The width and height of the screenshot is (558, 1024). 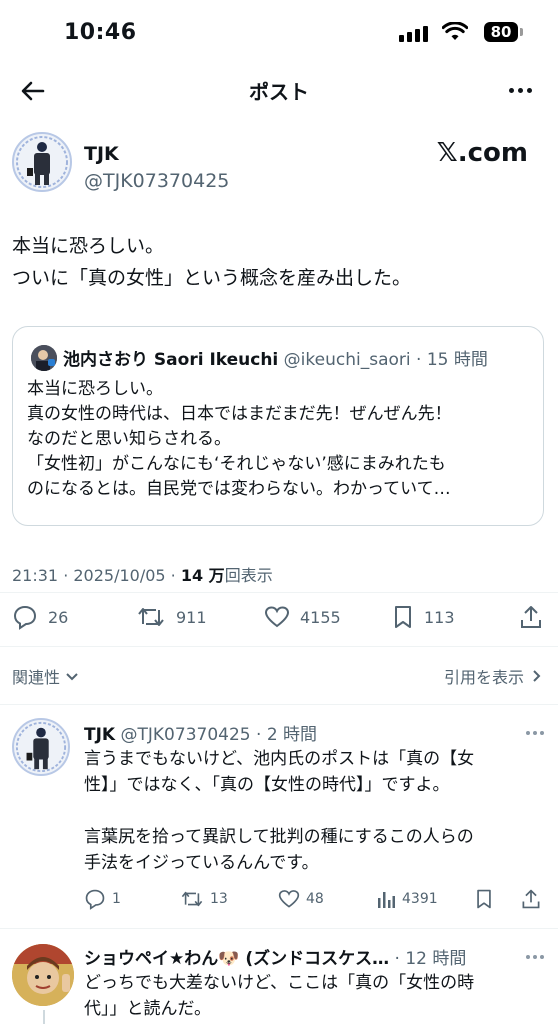 What do you see at coordinates (239, 414) in the screenshot?
I see `quoted-line: 真の女性の時代は、日本ではまだまだ先！ぜんぜん先！` at bounding box center [239, 414].